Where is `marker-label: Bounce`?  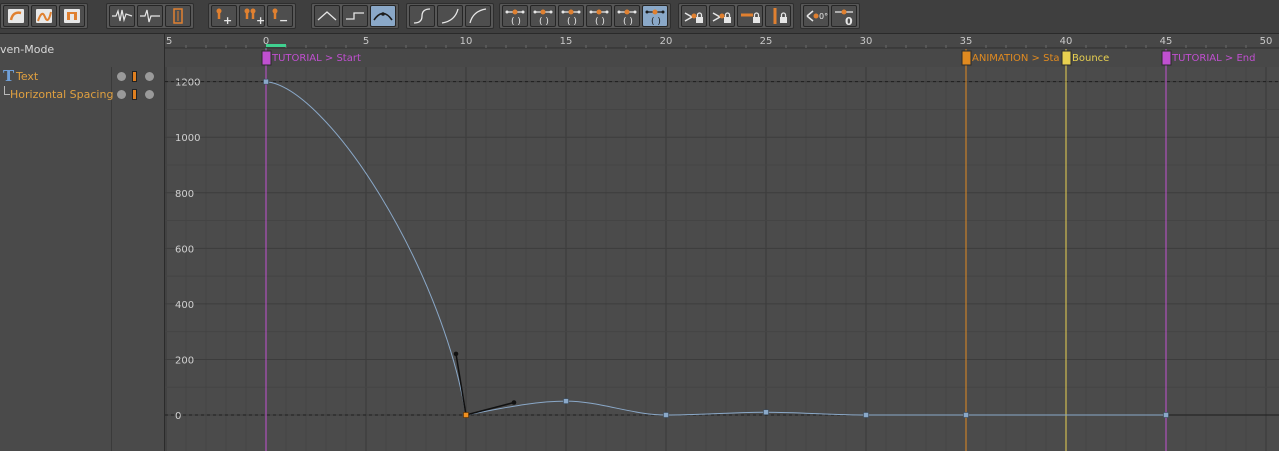 marker-label: Bounce is located at coordinates (1090, 58).